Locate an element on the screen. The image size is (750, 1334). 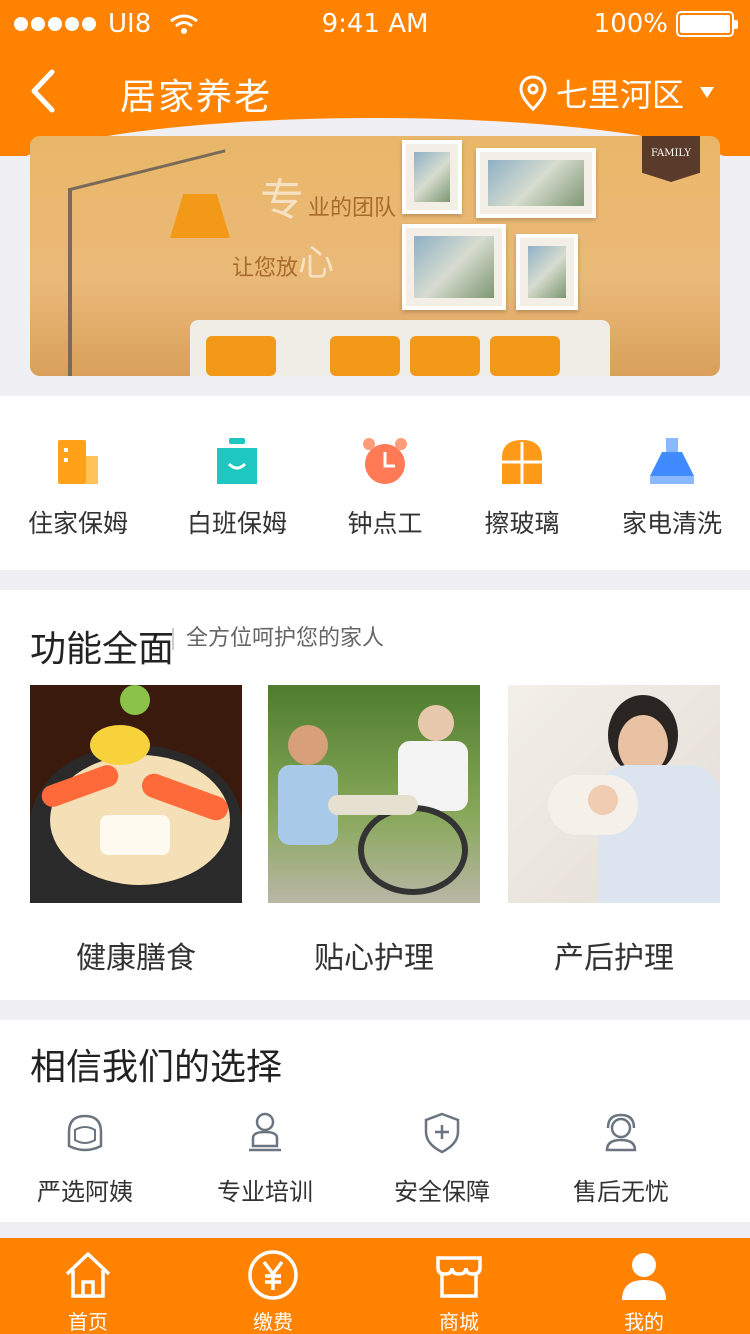
location-selector: 七里河区 is located at coordinates (620, 93).